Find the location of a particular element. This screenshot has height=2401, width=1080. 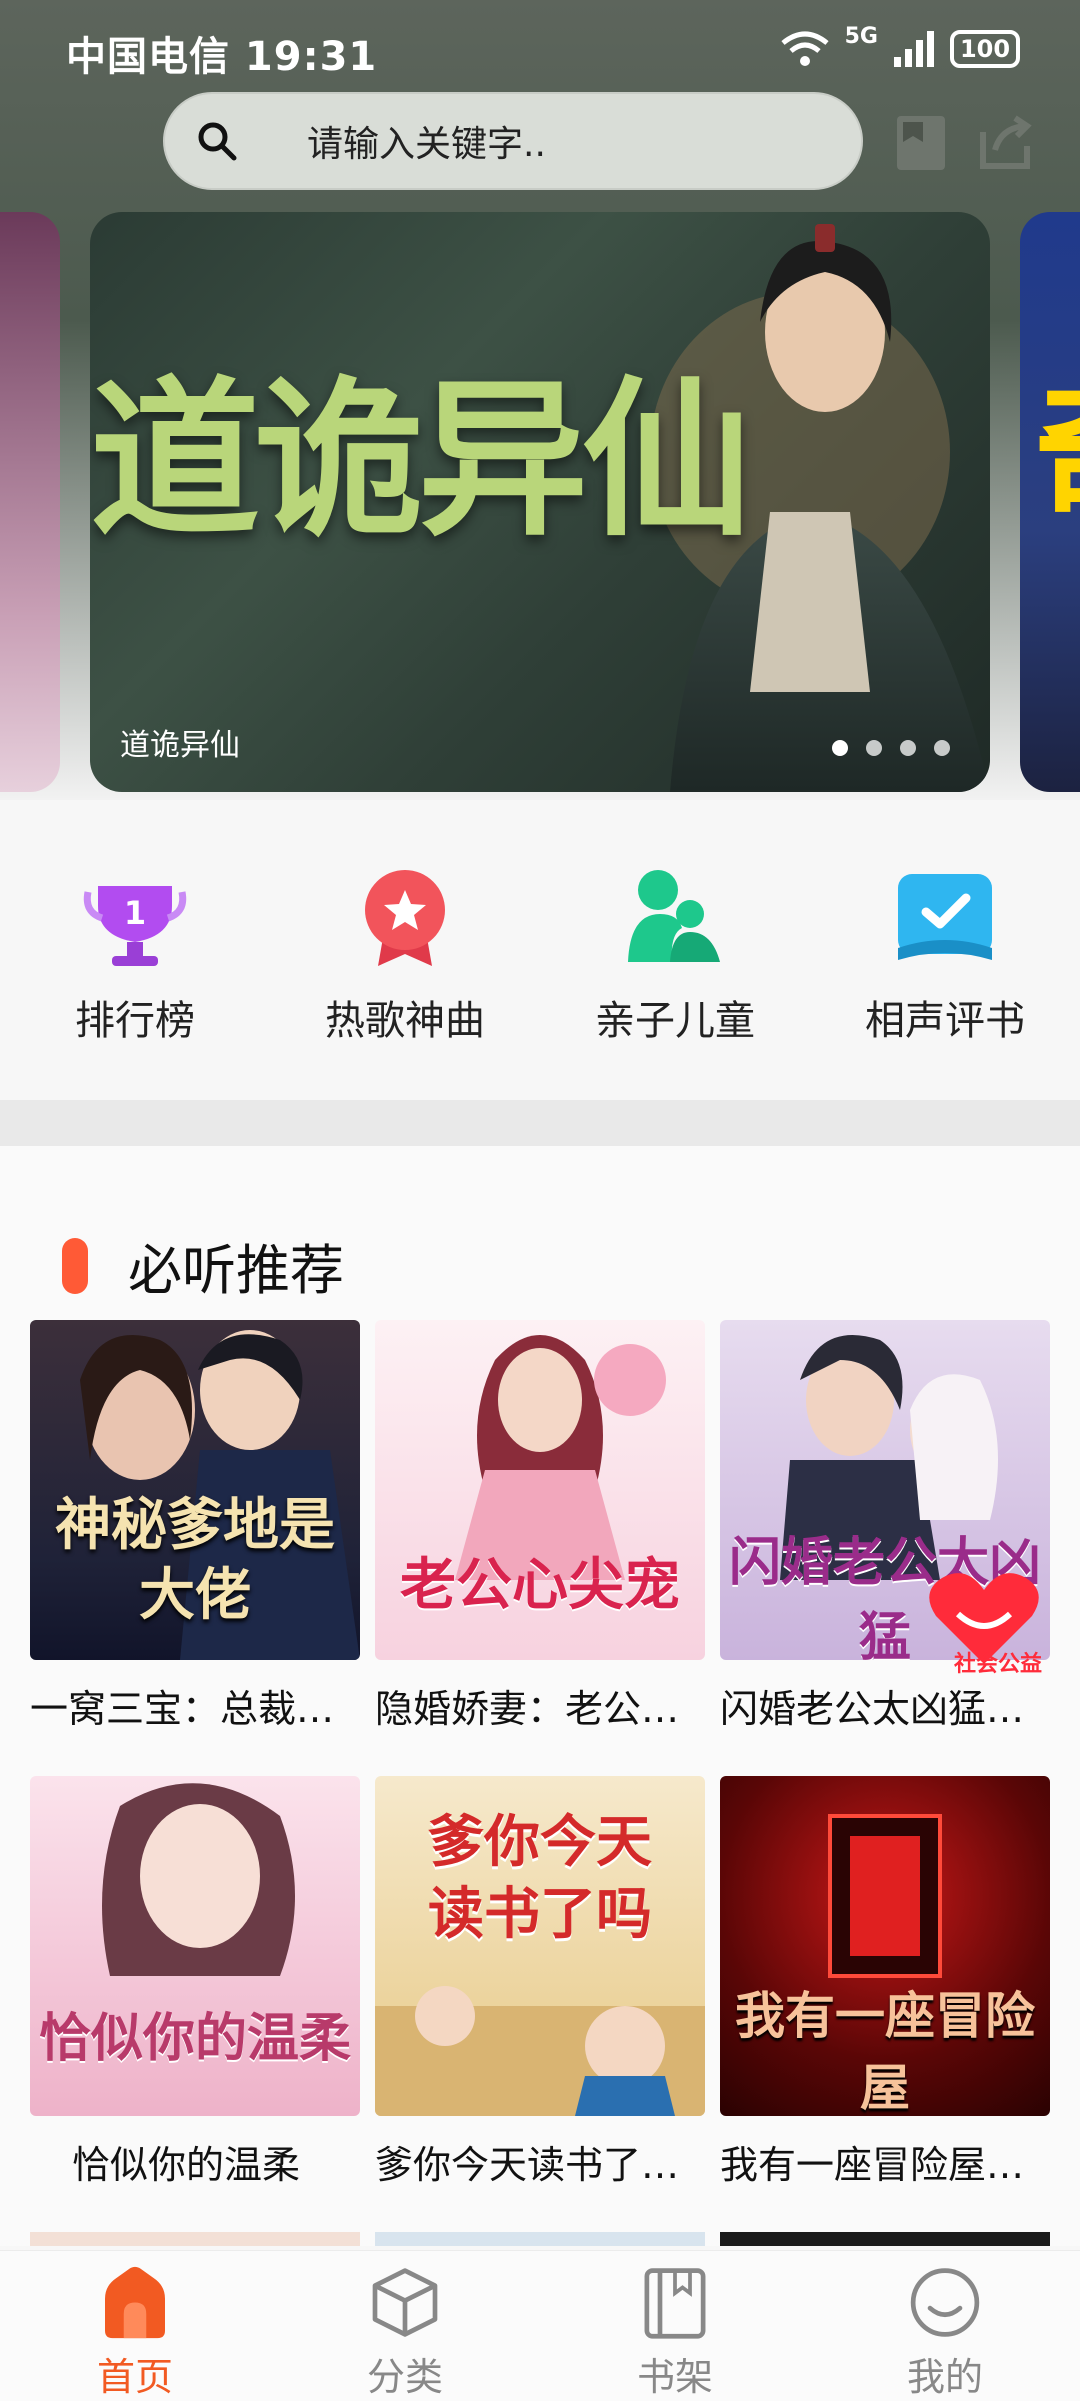

tab-label: 书架 is located at coordinates (674, 2377).